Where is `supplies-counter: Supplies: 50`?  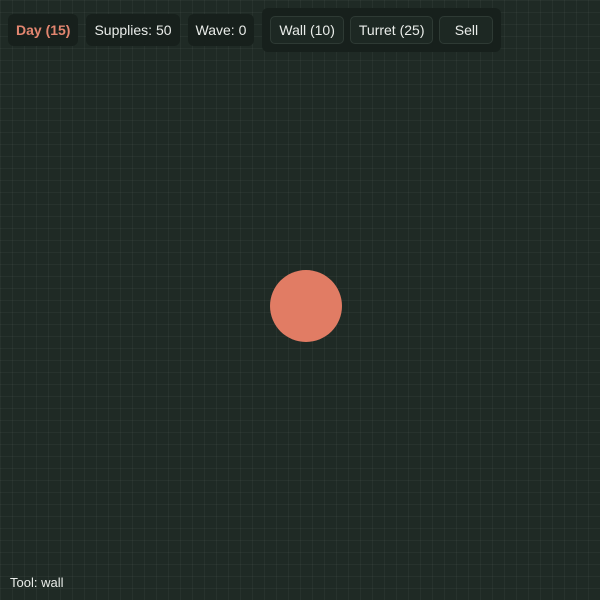
supplies-counter: Supplies: 50 is located at coordinates (133, 30).